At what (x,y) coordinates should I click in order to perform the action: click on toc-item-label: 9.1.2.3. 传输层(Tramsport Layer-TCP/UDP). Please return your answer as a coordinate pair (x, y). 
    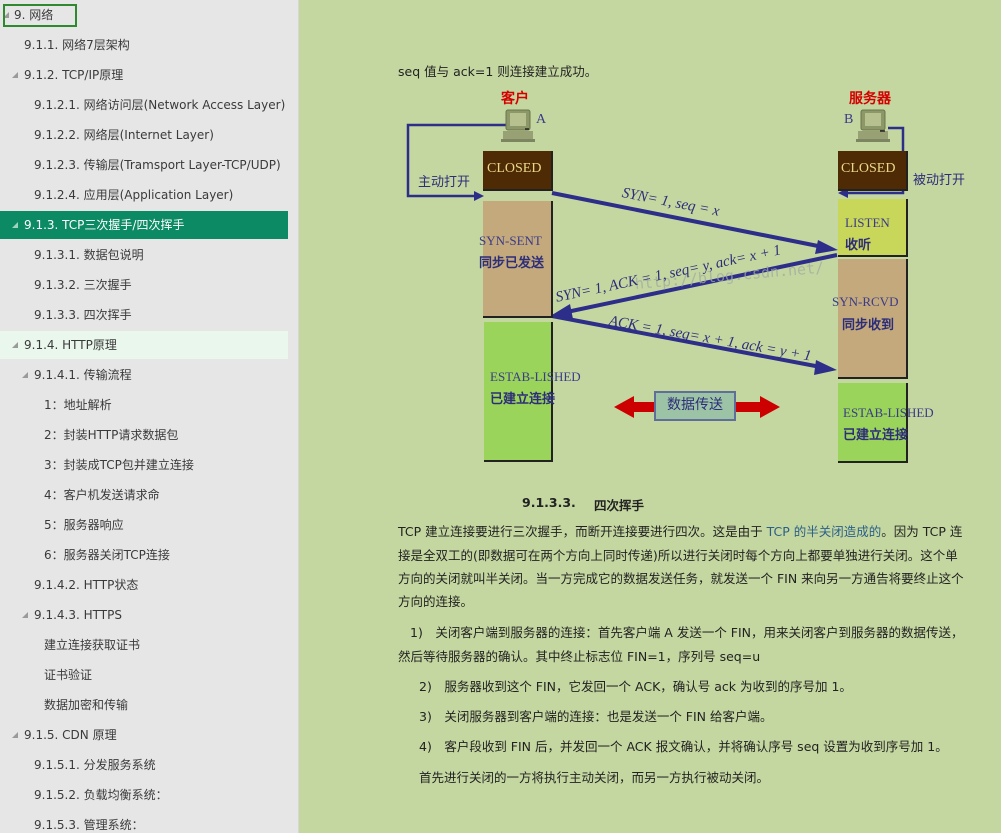
    Looking at the image, I should click on (157, 165).